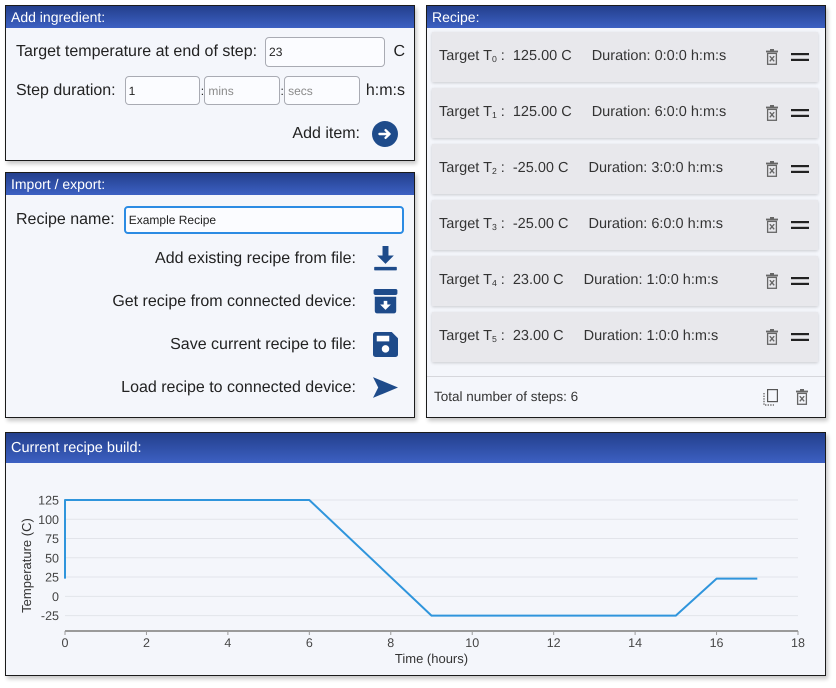 Image resolution: width=836 pixels, height=688 pixels. What do you see at coordinates (26, 565) in the screenshot?
I see `y-axis-title: Temperature (C)` at bounding box center [26, 565].